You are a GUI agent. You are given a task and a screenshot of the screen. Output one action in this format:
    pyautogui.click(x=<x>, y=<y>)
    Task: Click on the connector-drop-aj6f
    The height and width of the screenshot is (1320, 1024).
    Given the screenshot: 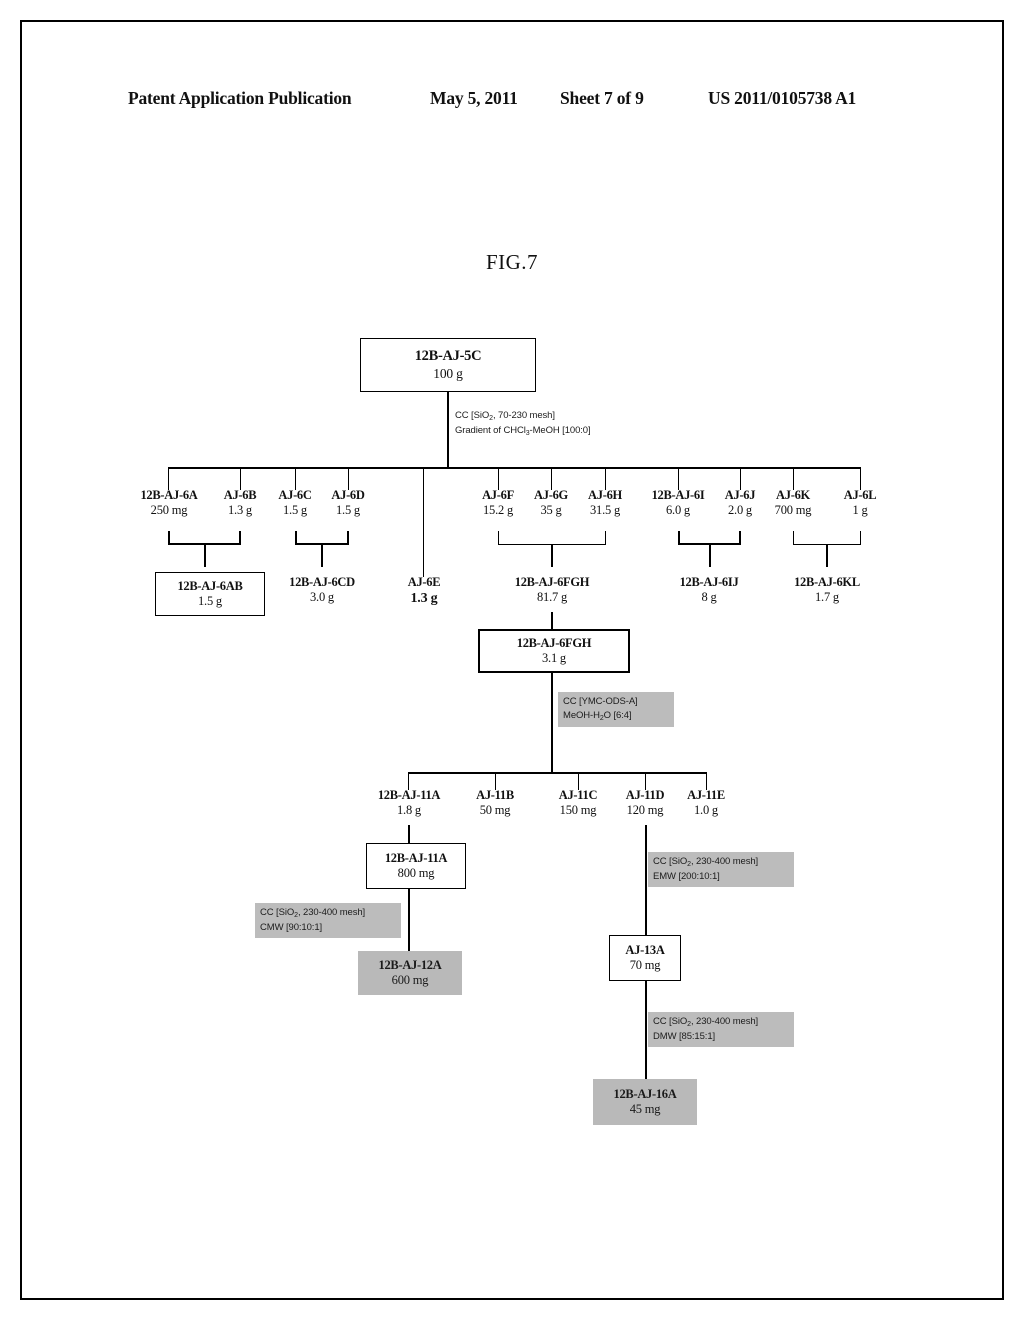 What is the action you would take?
    pyautogui.click(x=499, y=478)
    